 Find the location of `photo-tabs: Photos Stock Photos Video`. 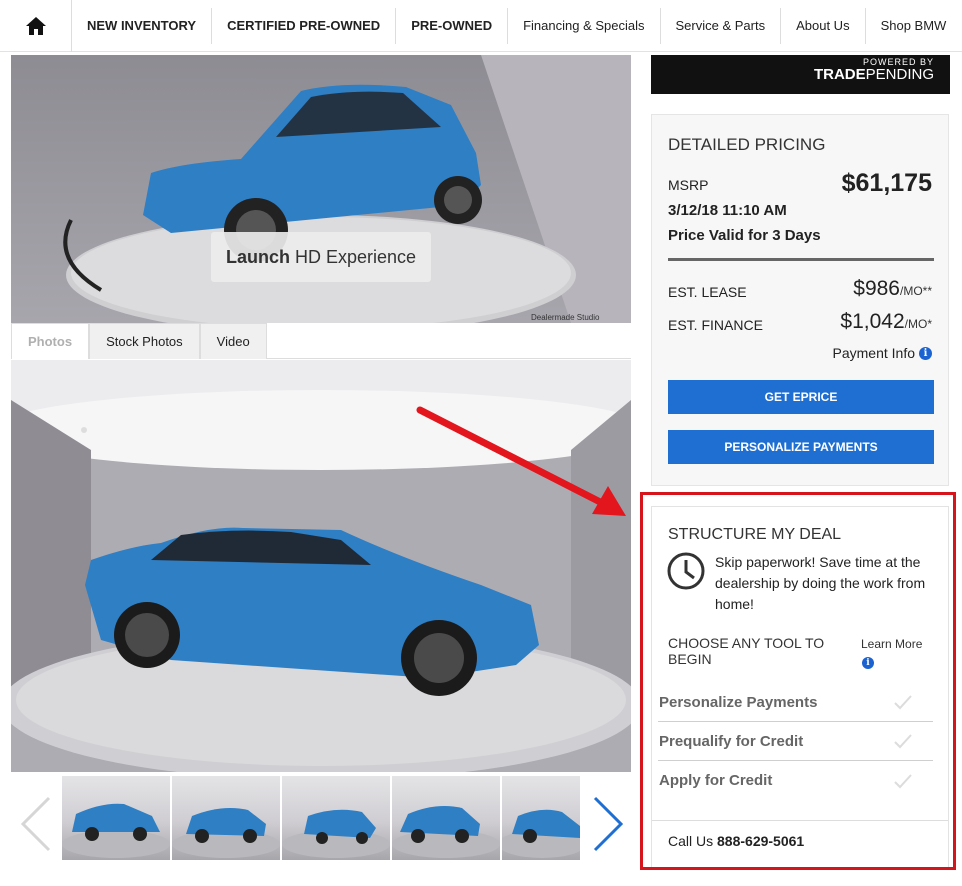

photo-tabs: Photos Stock Photos Video is located at coordinates (321, 341).